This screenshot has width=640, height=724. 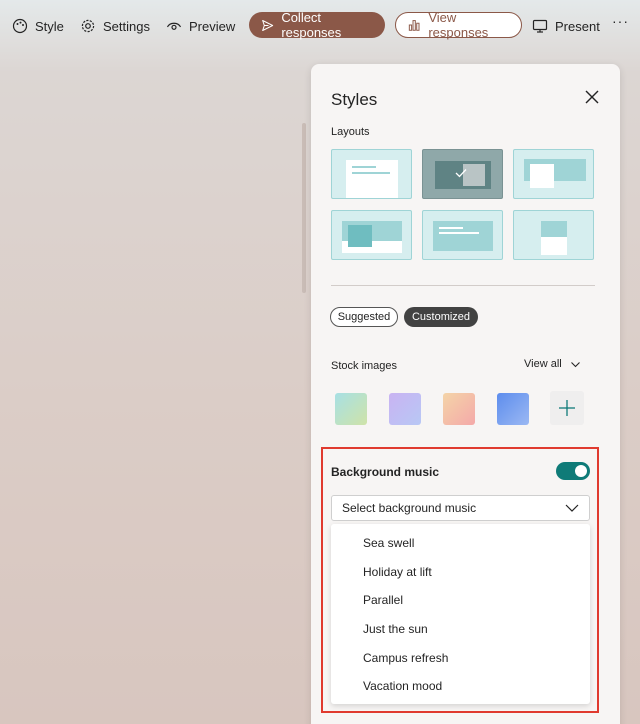 What do you see at coordinates (414, 25) in the screenshot?
I see `bar-chart-icon` at bounding box center [414, 25].